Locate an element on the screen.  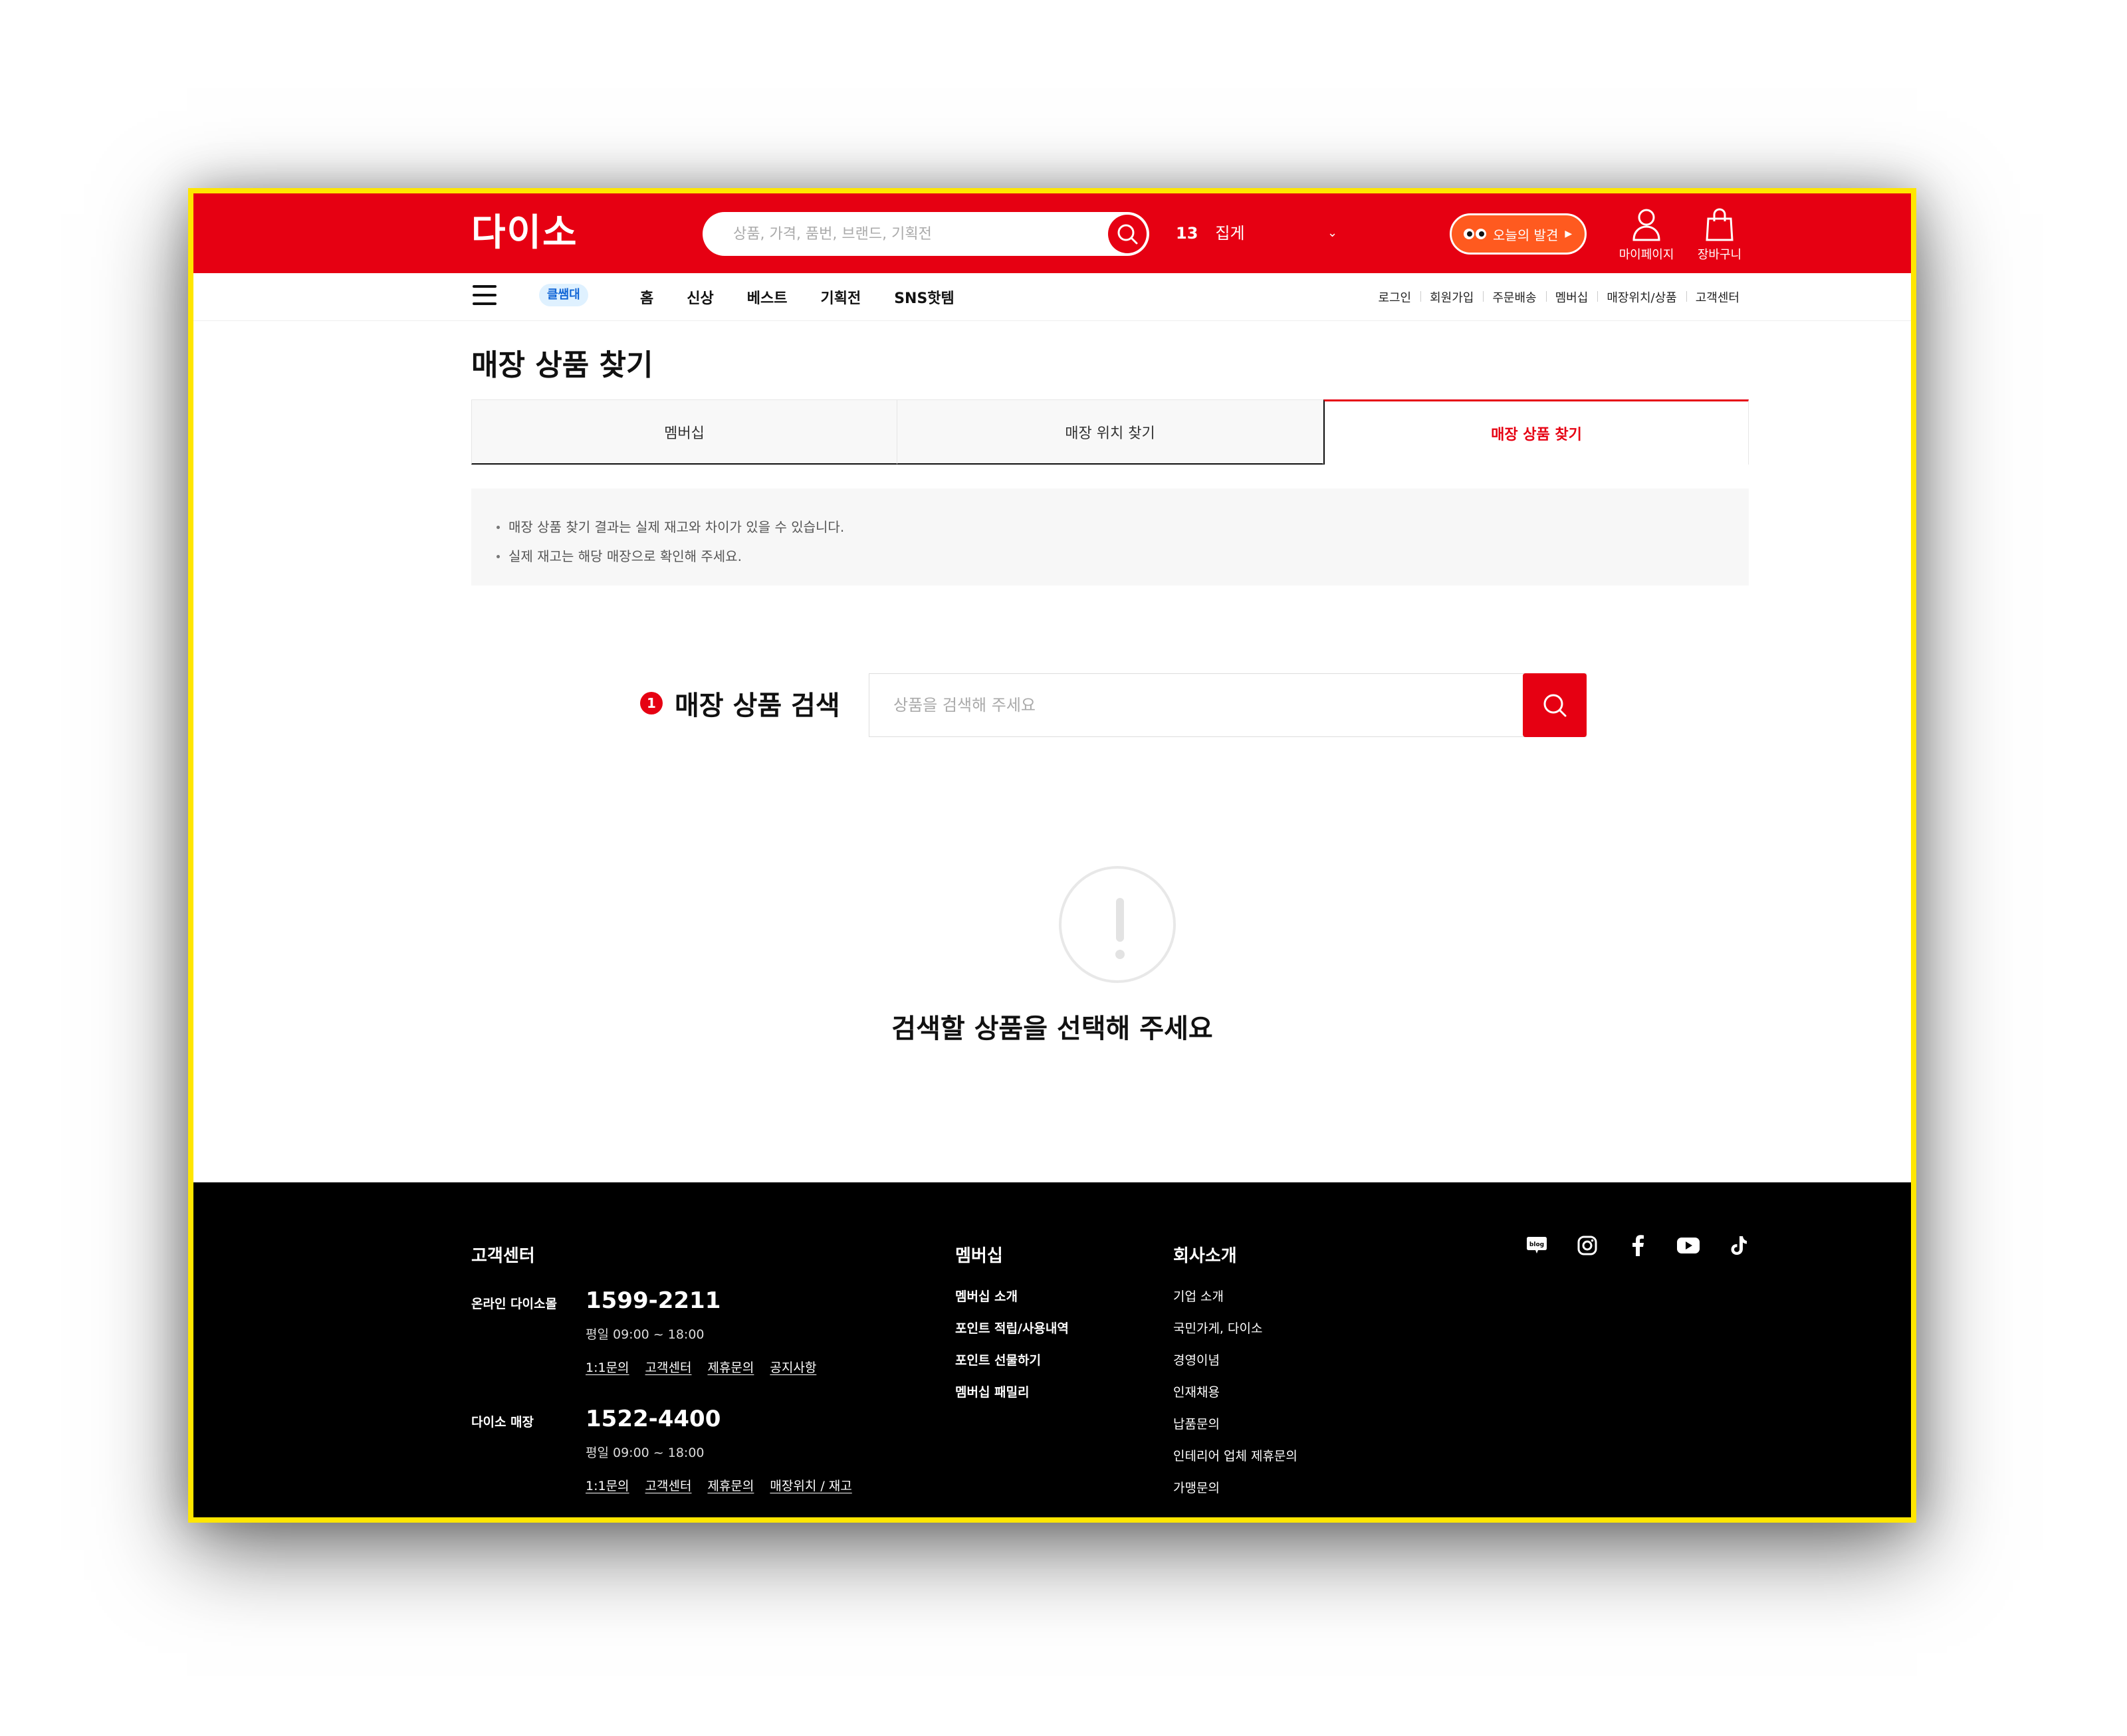
online-mall-label: 온라인 다이소몰 is located at coordinates (514, 1304).